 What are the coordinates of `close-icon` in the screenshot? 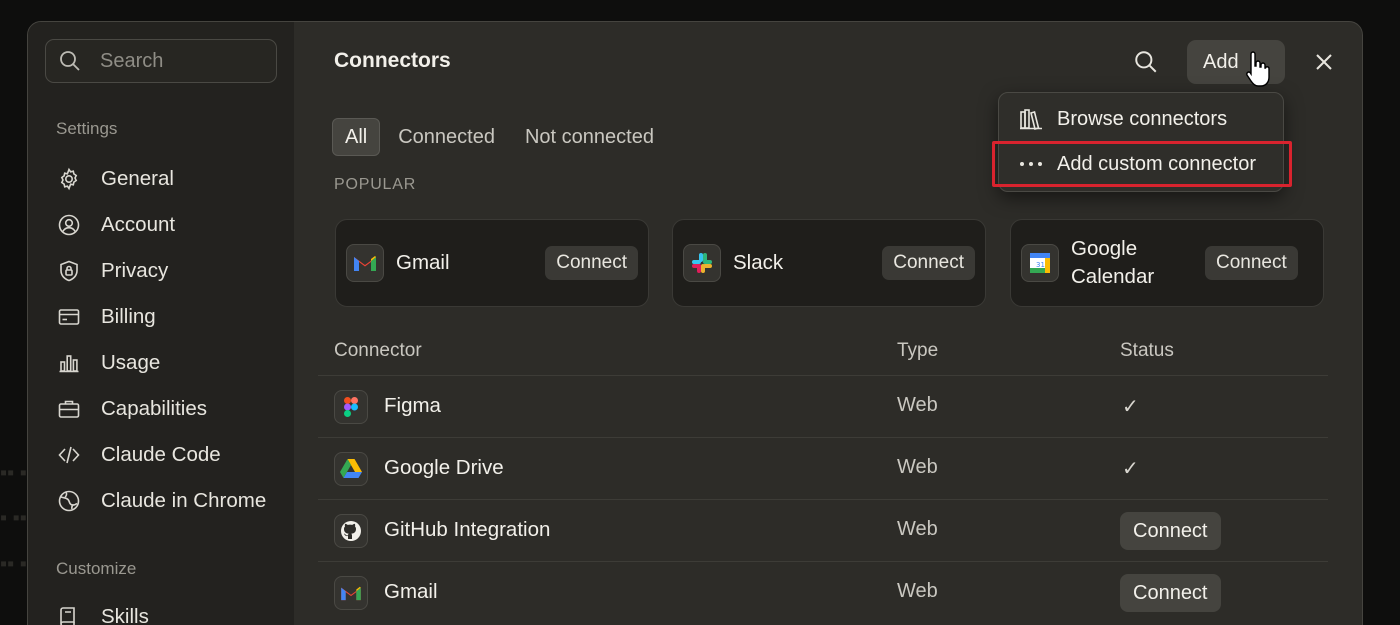 It's located at (1324, 62).